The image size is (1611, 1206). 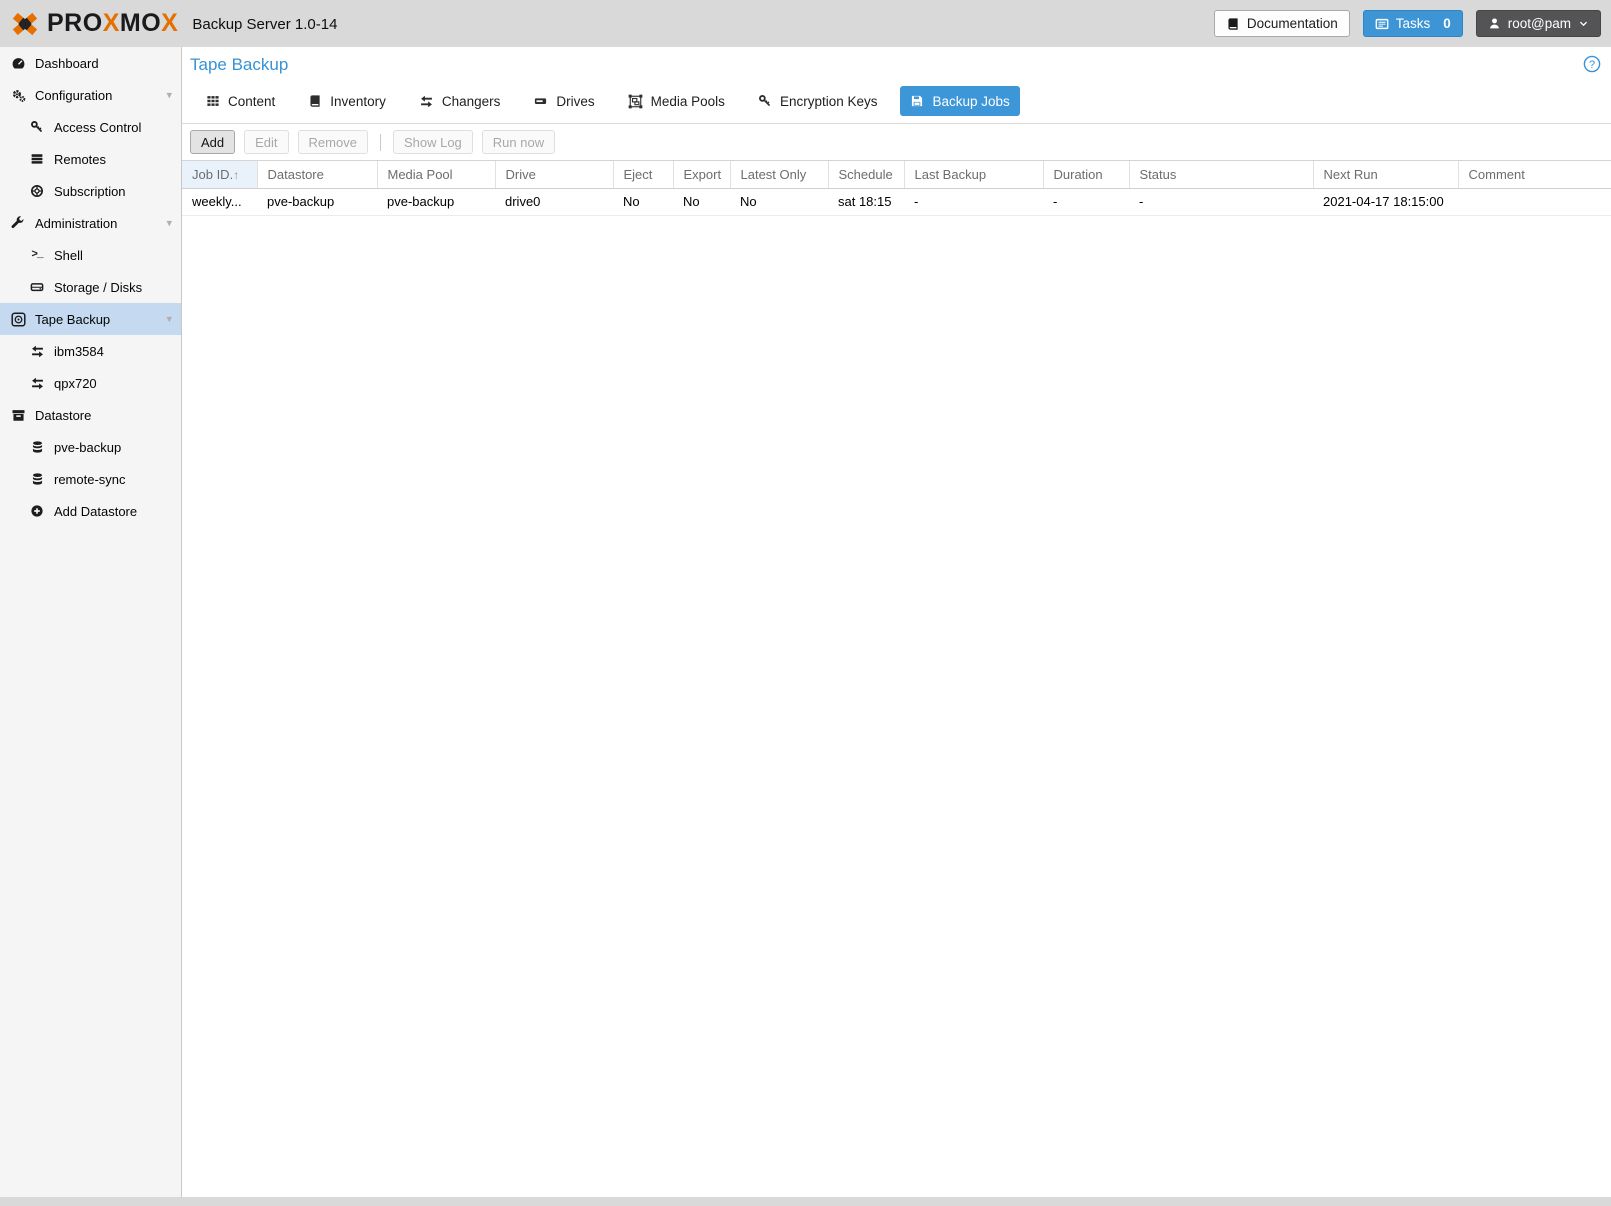 What do you see at coordinates (643, 202) in the screenshot?
I see `cell-eject: No` at bounding box center [643, 202].